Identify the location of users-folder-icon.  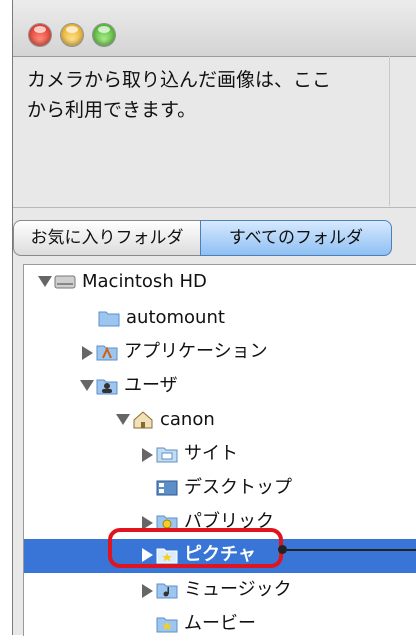
(107, 387).